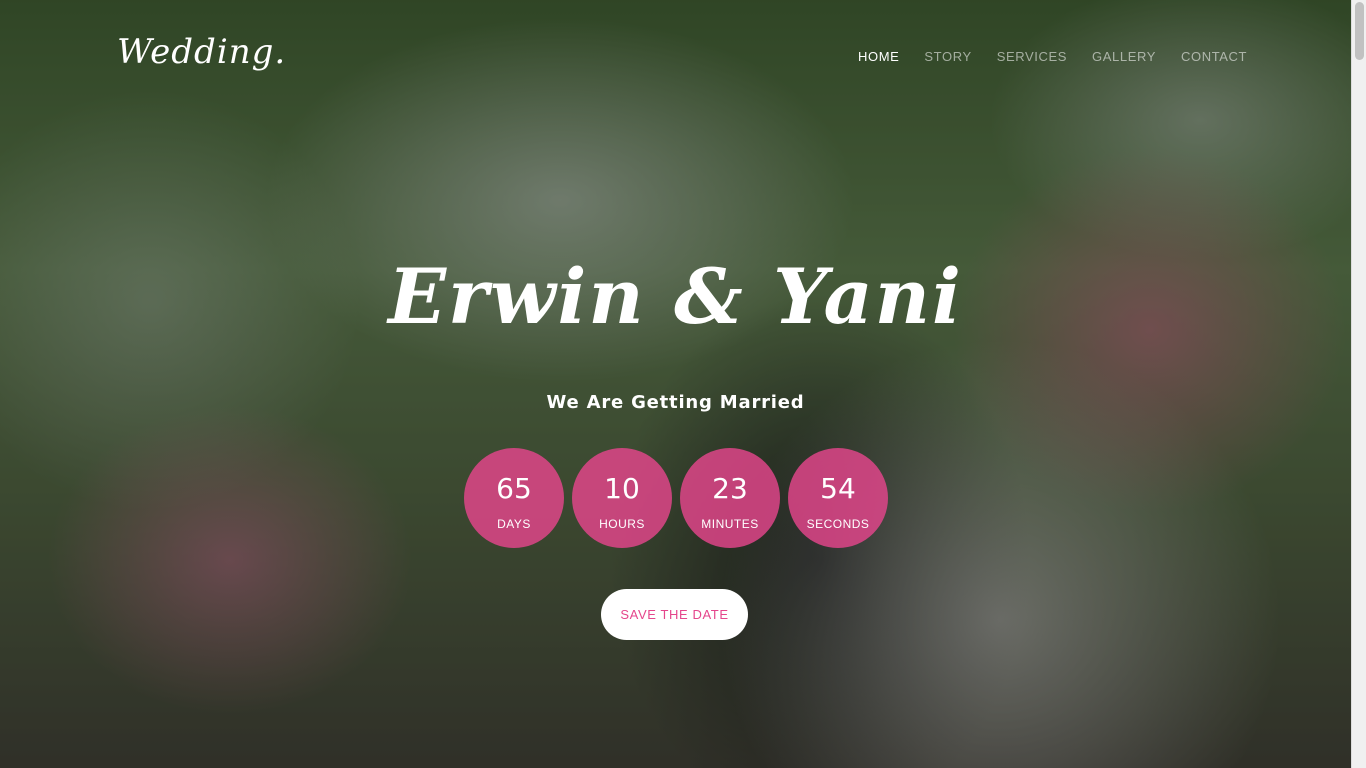 Image resolution: width=1366 pixels, height=768 pixels. Describe the element at coordinates (838, 524) in the screenshot. I see `countdown-seconds-label: SECONDS` at that location.